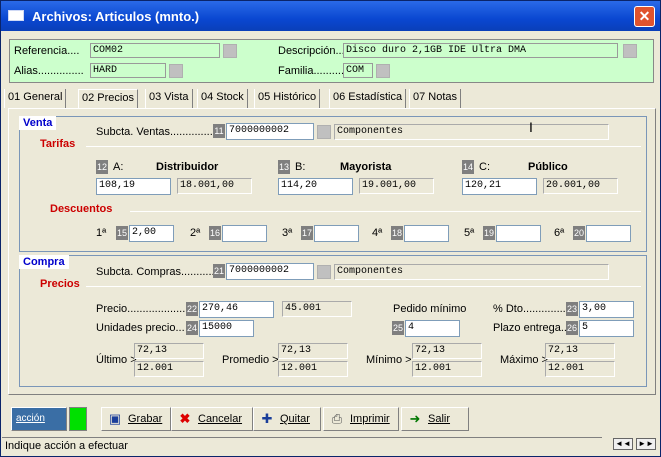  I want to click on descuento-1-input: 2,00, so click(151, 233).